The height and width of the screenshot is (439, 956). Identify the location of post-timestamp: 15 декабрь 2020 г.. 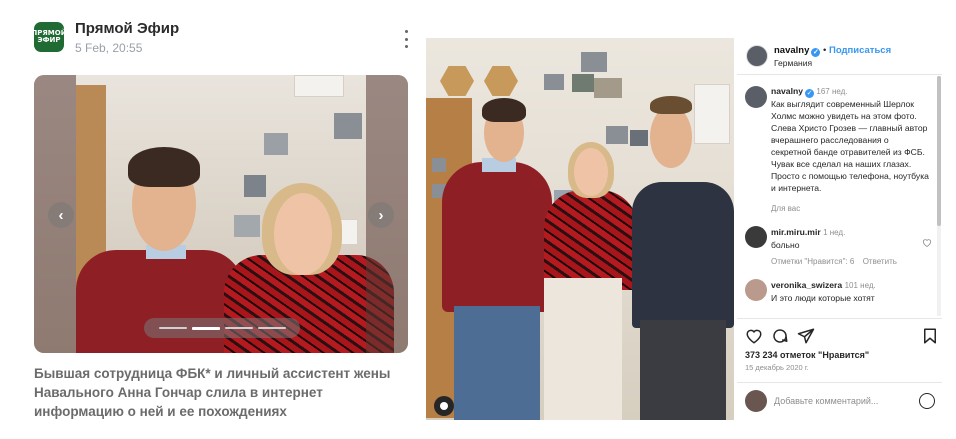
(777, 367).